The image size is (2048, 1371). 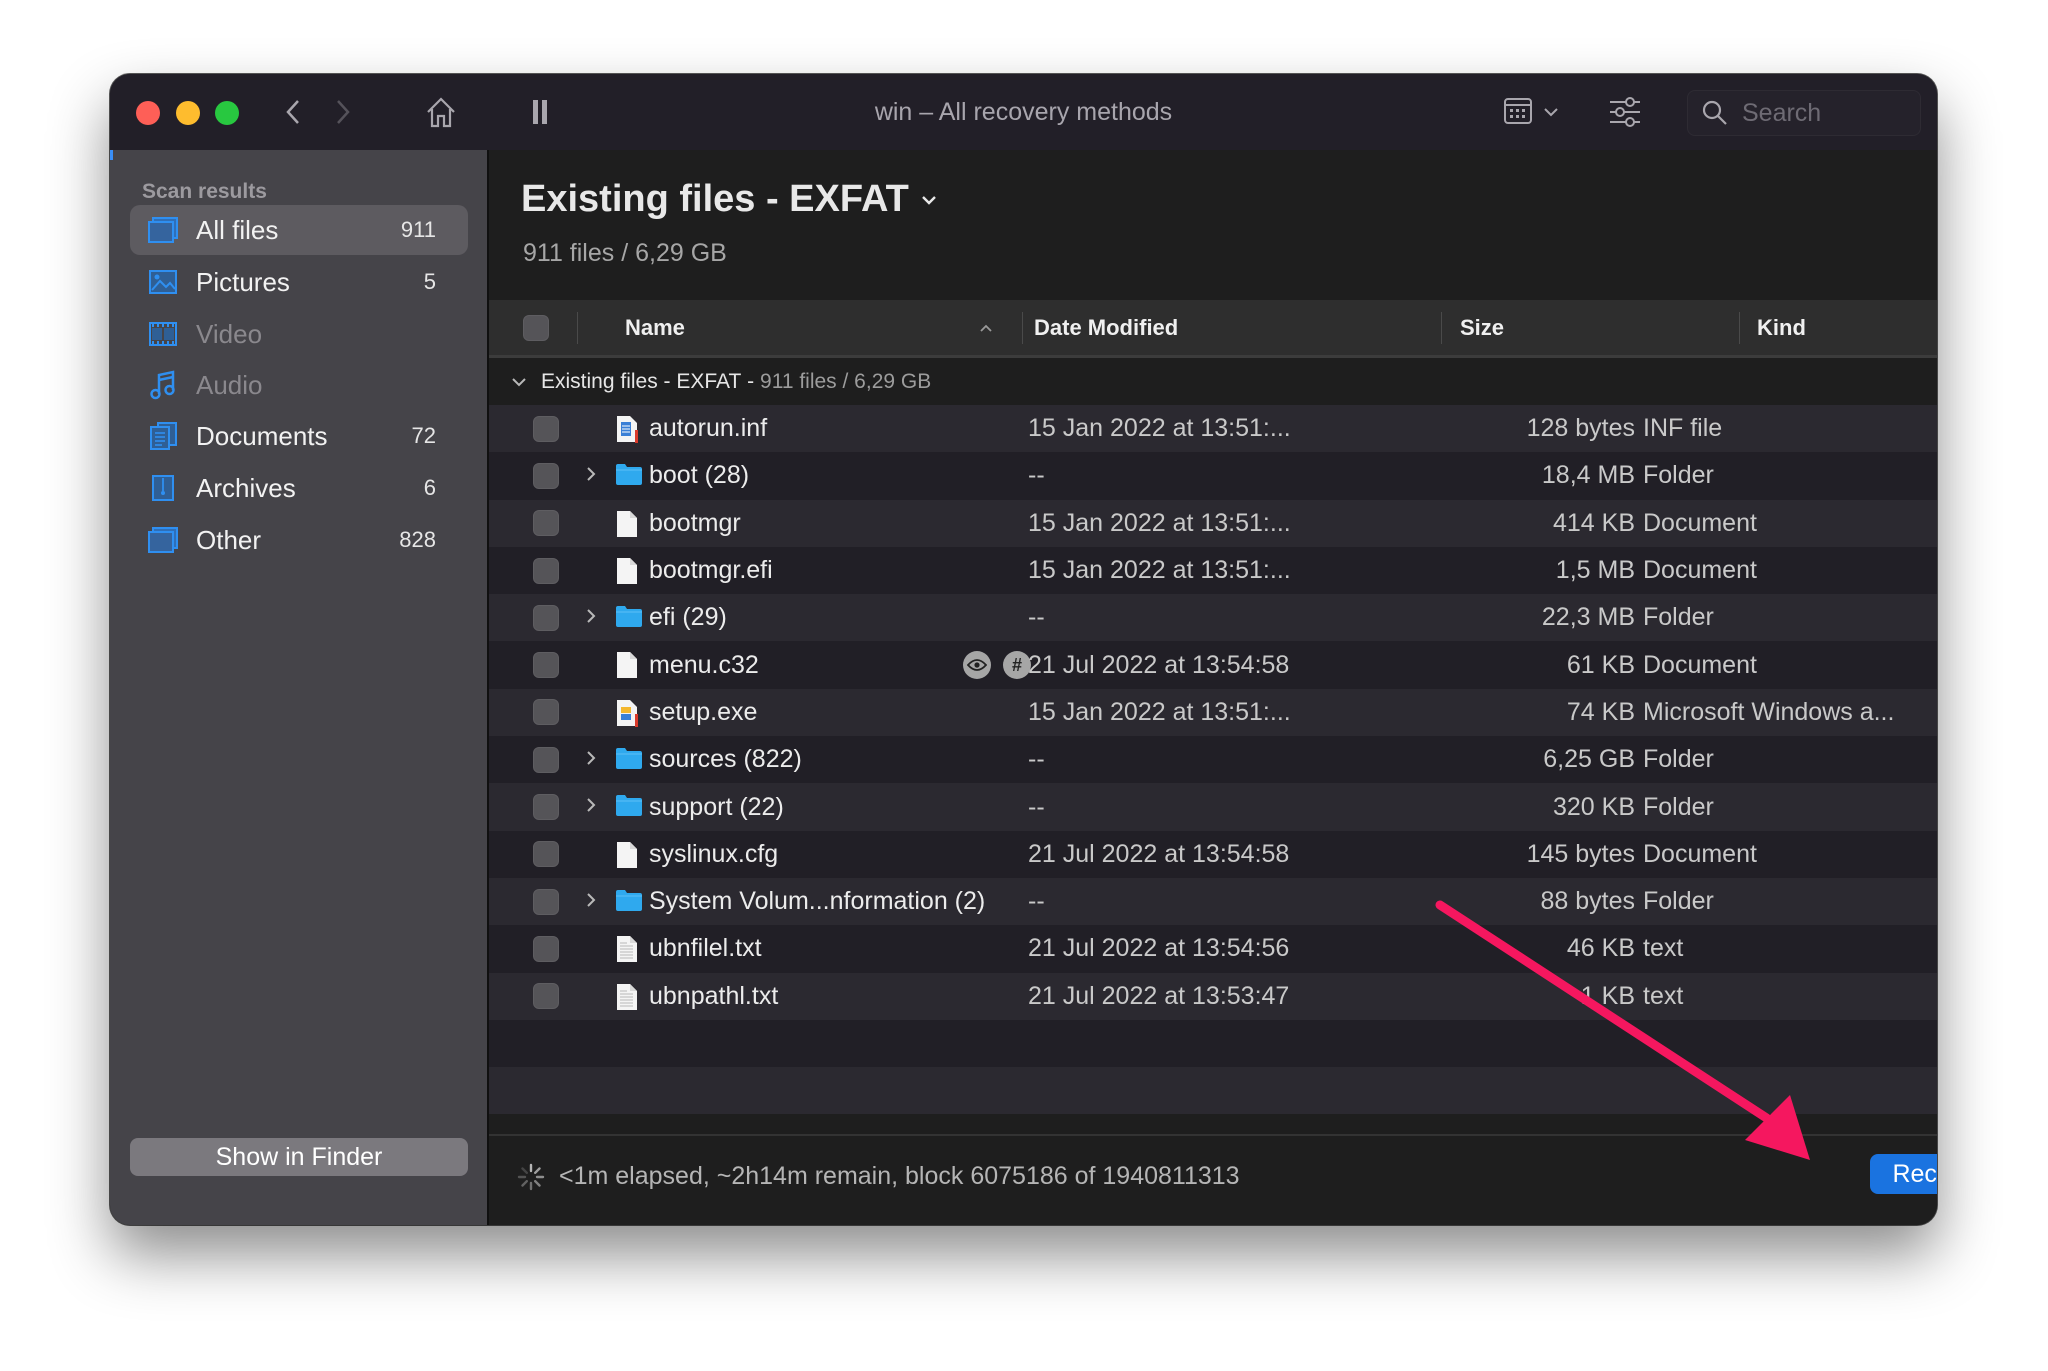 I want to click on group-summary: 911 files / 6,29 GB, so click(x=846, y=381).